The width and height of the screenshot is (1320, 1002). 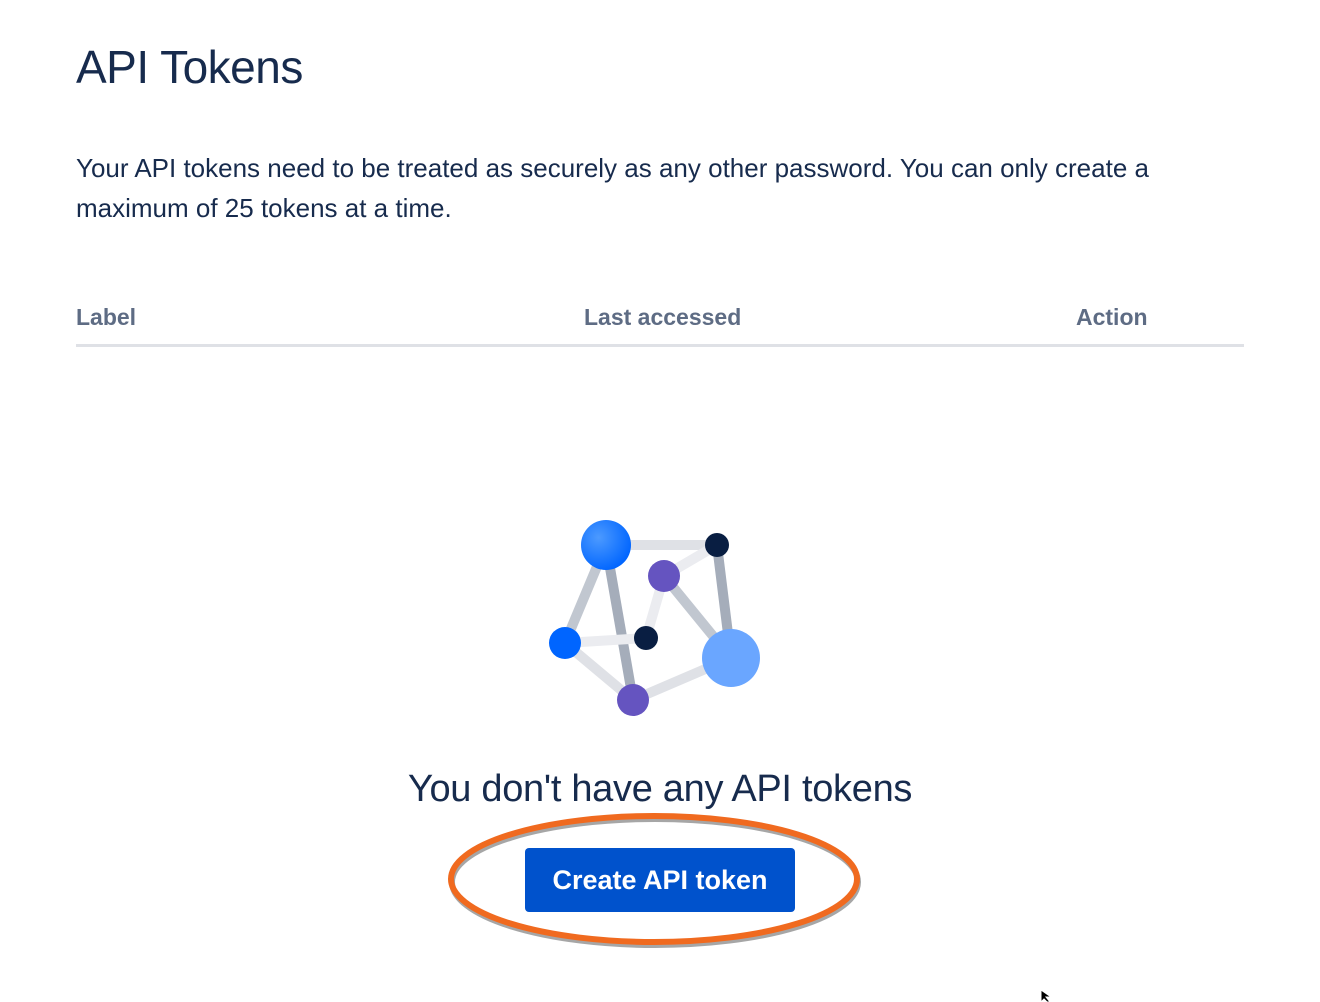 I want to click on page-title: API Tokens, so click(x=189, y=67).